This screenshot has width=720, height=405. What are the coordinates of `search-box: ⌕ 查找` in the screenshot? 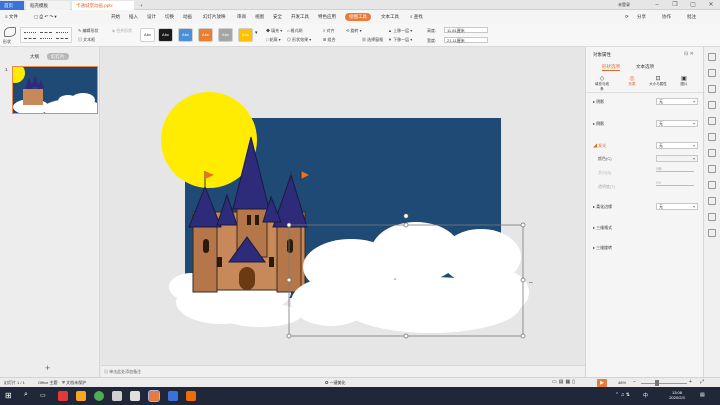 It's located at (416, 17).